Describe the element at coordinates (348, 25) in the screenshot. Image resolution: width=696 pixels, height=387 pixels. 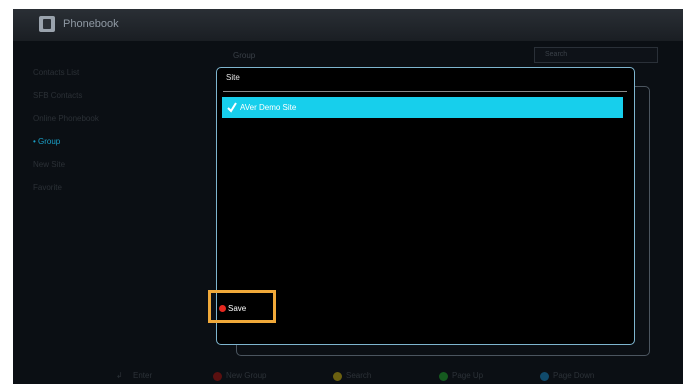
I see `title-bar: Phonebook` at that location.